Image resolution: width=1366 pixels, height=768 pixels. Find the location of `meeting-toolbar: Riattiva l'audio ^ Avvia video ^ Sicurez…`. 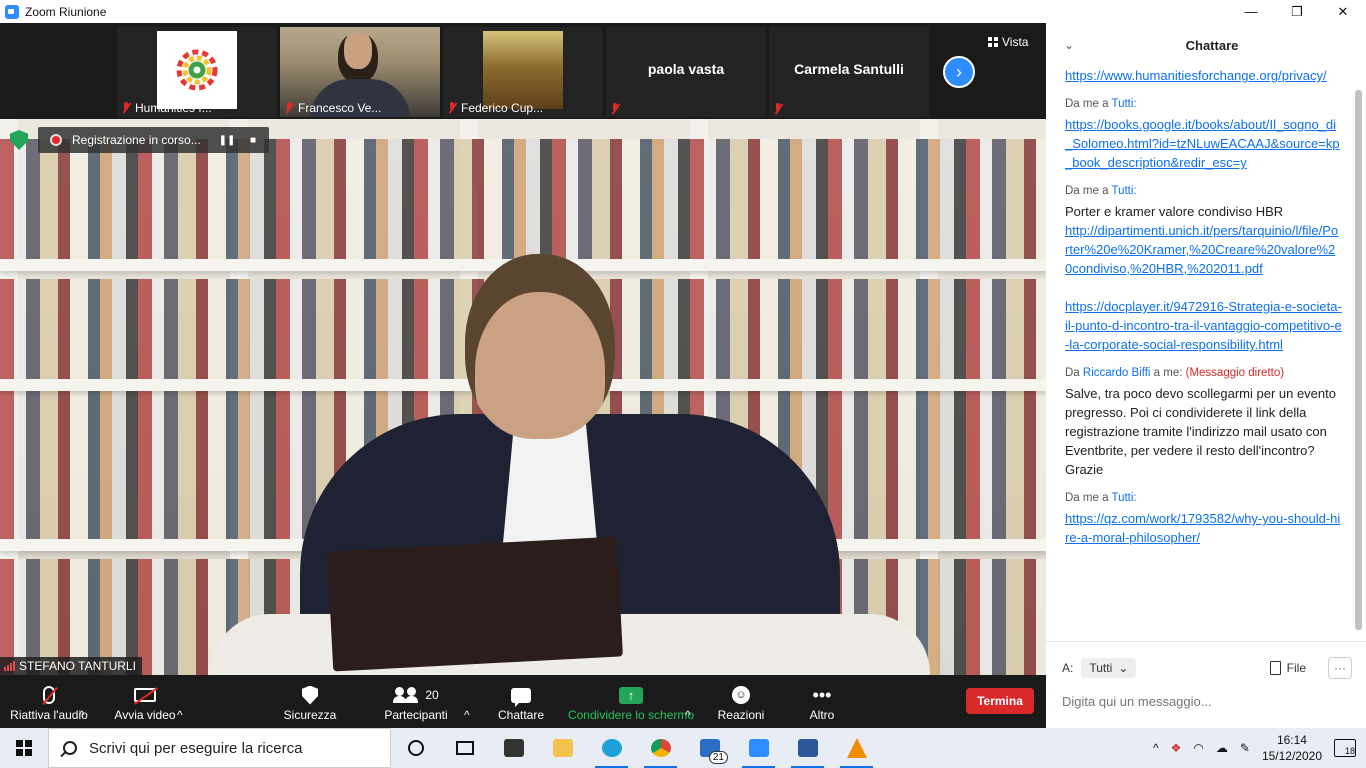

meeting-toolbar: Riattiva l'audio ^ Avvia video ^ Sicurez… is located at coordinates (523, 701).